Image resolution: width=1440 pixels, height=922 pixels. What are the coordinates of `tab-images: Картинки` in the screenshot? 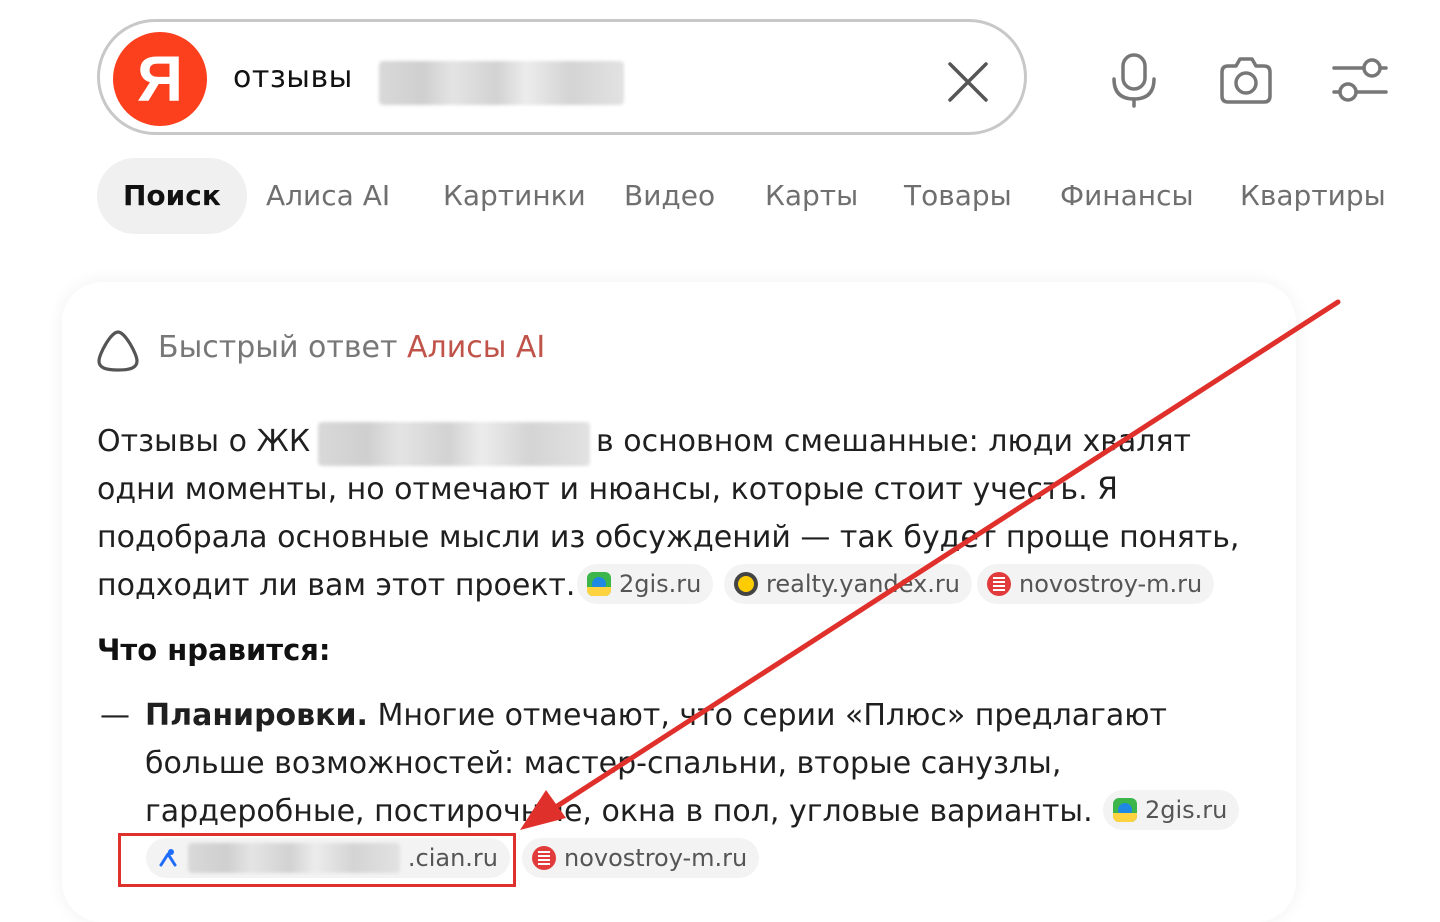 It's located at (514, 196).